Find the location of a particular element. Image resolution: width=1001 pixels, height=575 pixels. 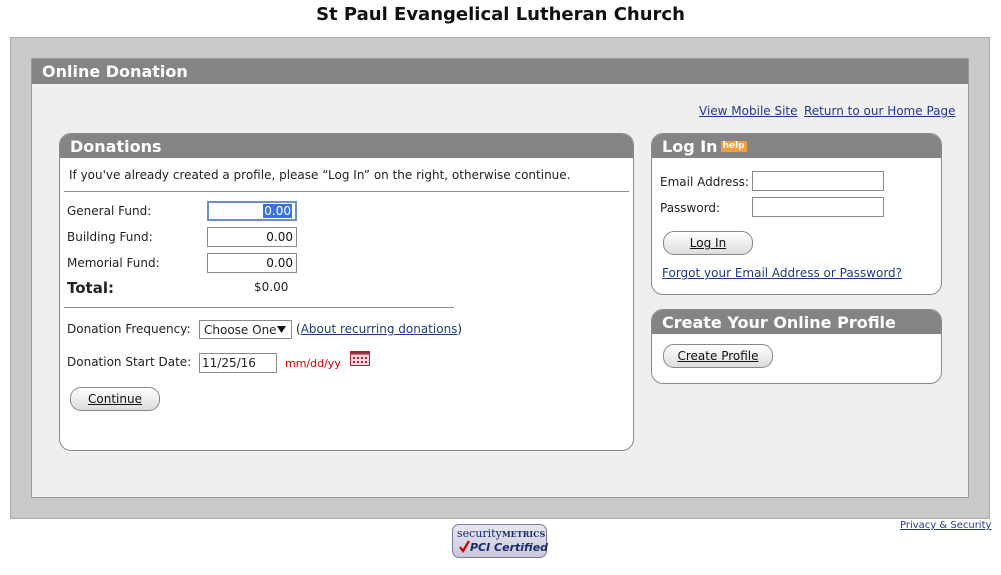

help-icon: help is located at coordinates (733, 146).